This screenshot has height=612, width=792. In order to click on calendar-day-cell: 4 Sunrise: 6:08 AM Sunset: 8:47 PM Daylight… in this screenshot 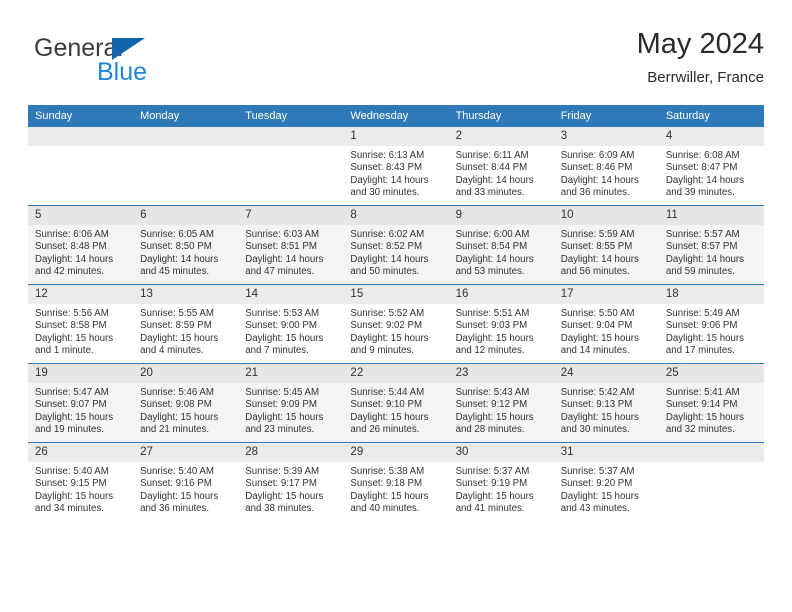, I will do `click(711, 166)`.